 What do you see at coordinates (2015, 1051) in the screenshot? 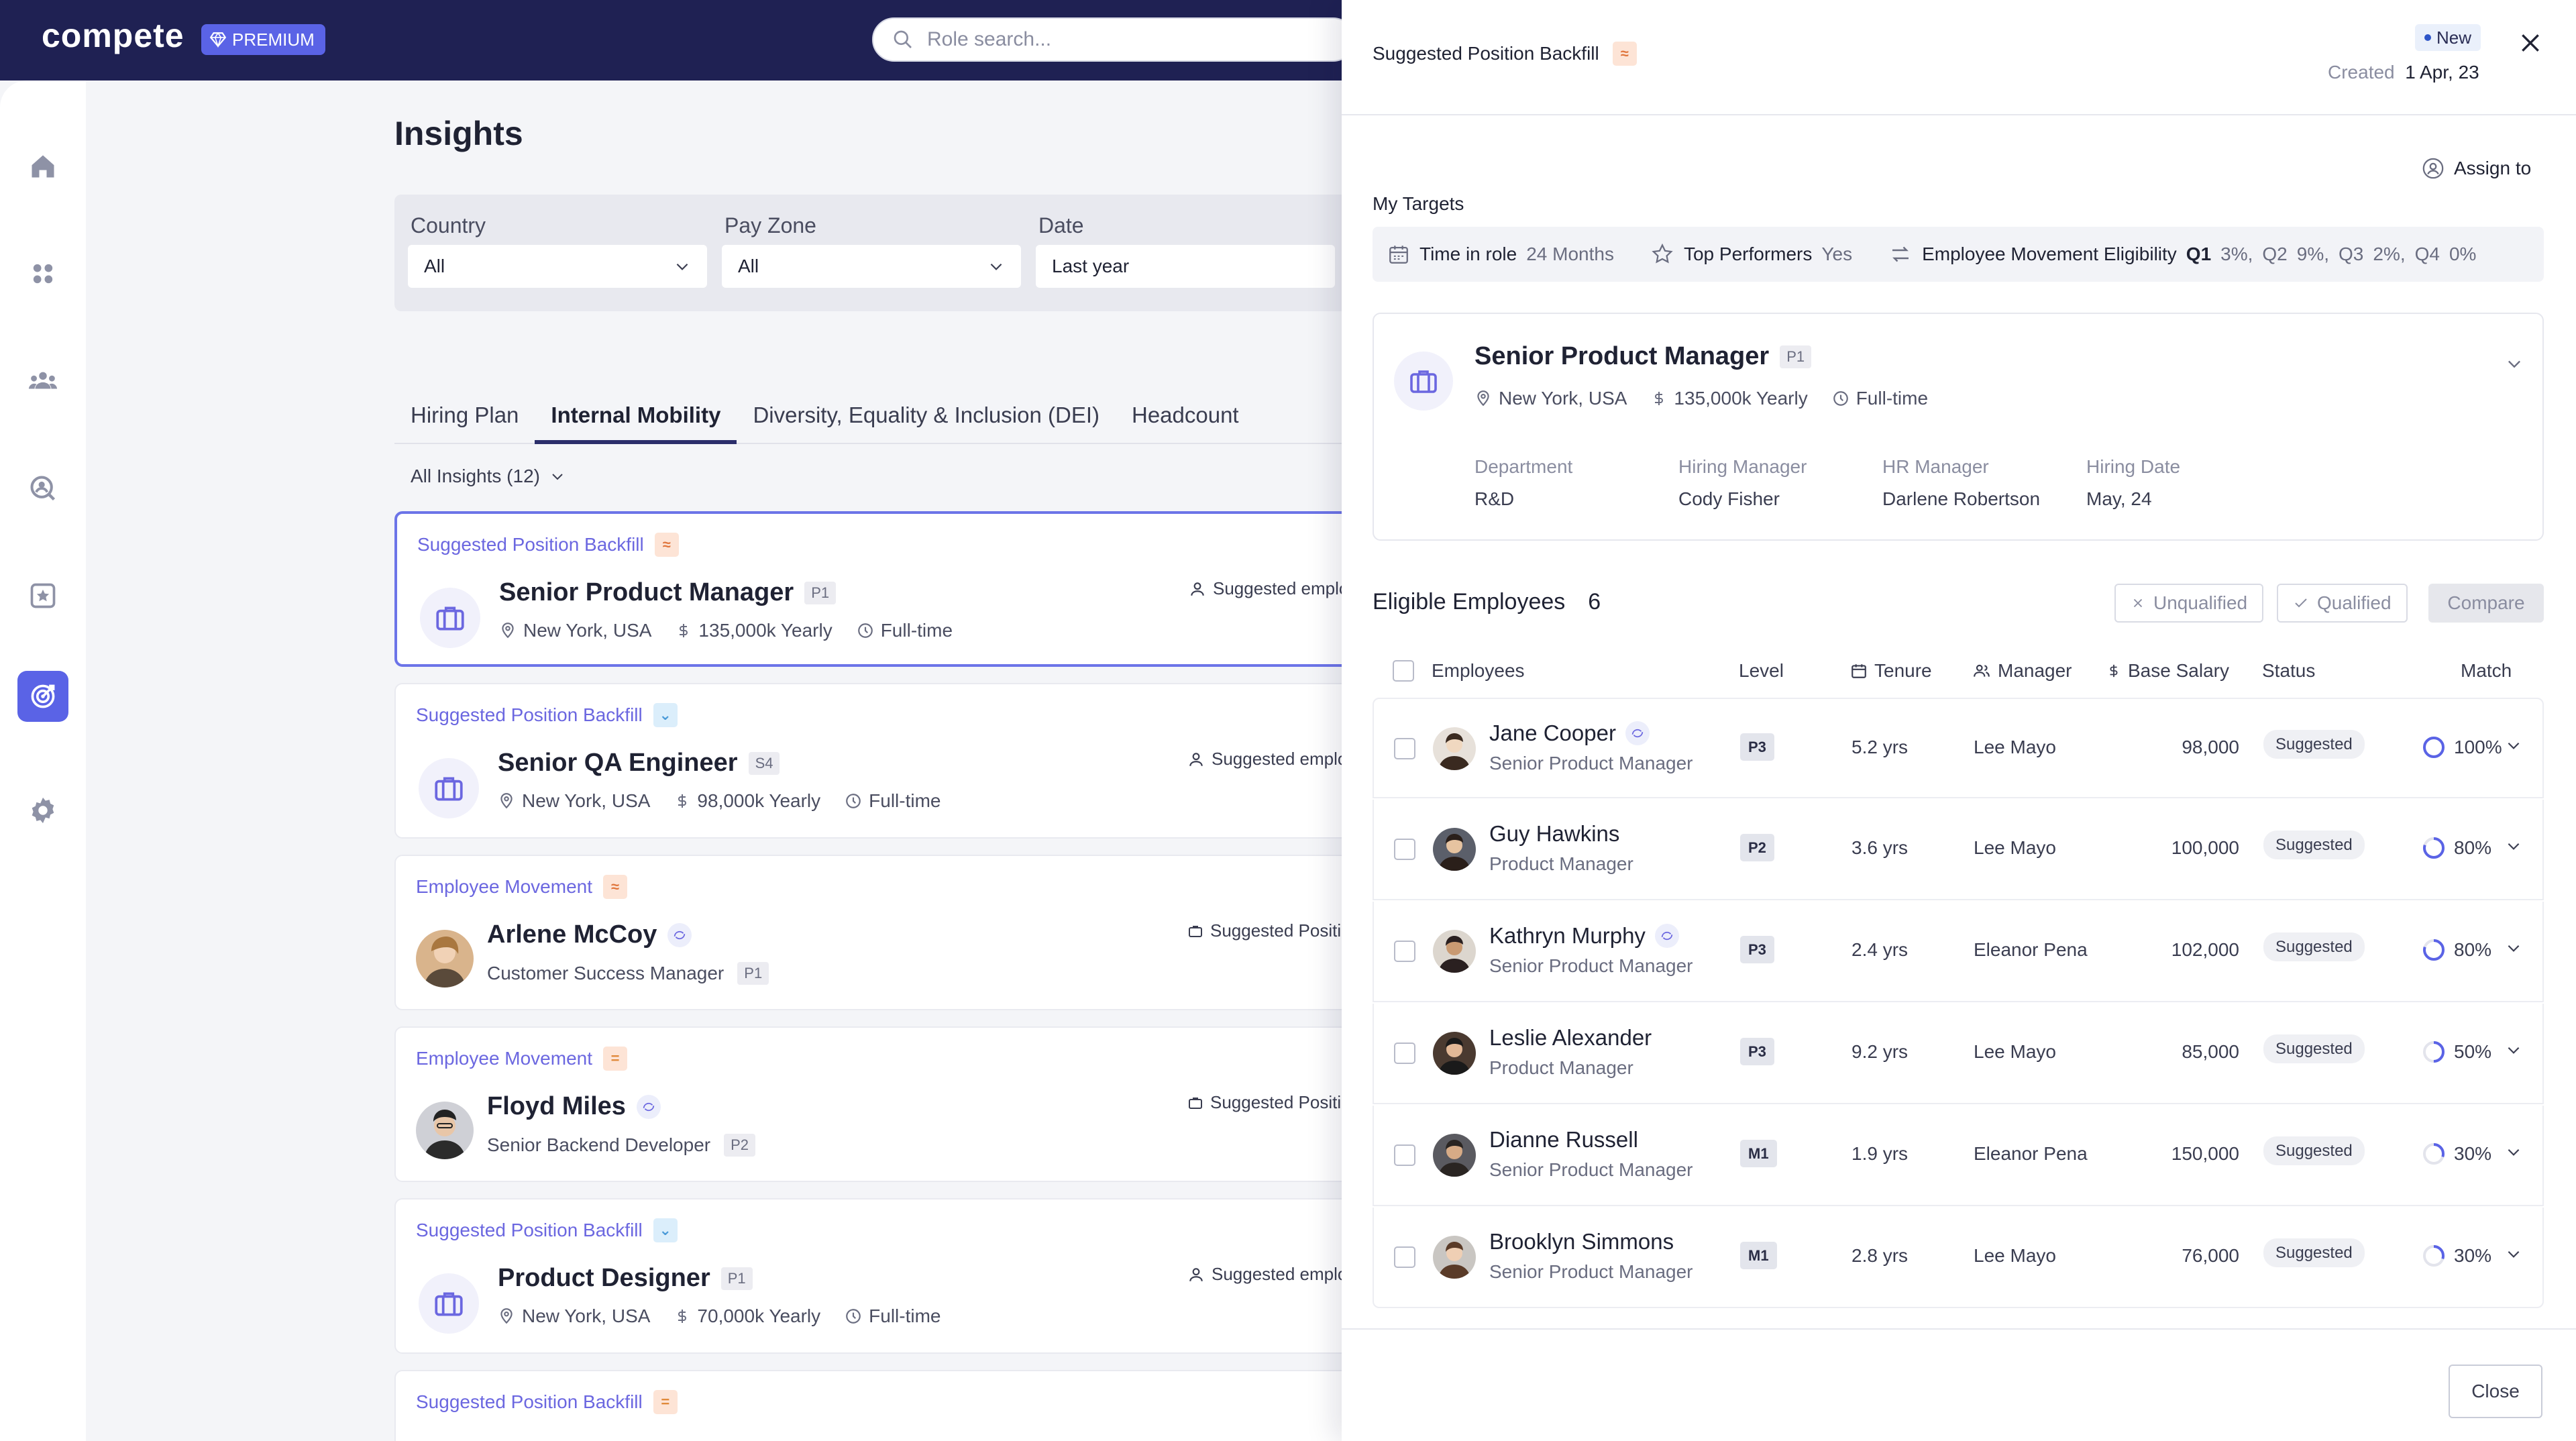
I see `manager: Lee Mayo` at bounding box center [2015, 1051].